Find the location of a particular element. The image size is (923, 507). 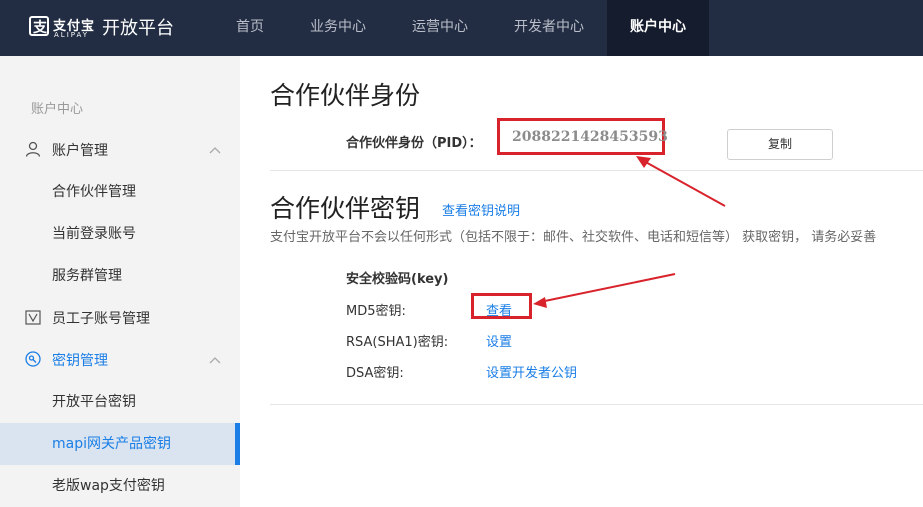

nav-developer-center: 开发者中心 is located at coordinates (549, 28).